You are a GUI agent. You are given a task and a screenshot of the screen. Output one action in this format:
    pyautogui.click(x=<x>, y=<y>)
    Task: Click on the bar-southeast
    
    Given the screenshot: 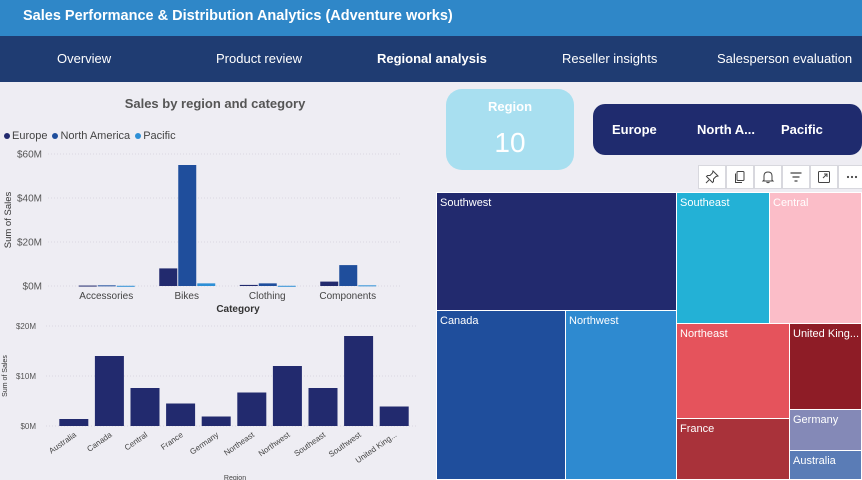 What is the action you would take?
    pyautogui.click(x=323, y=407)
    